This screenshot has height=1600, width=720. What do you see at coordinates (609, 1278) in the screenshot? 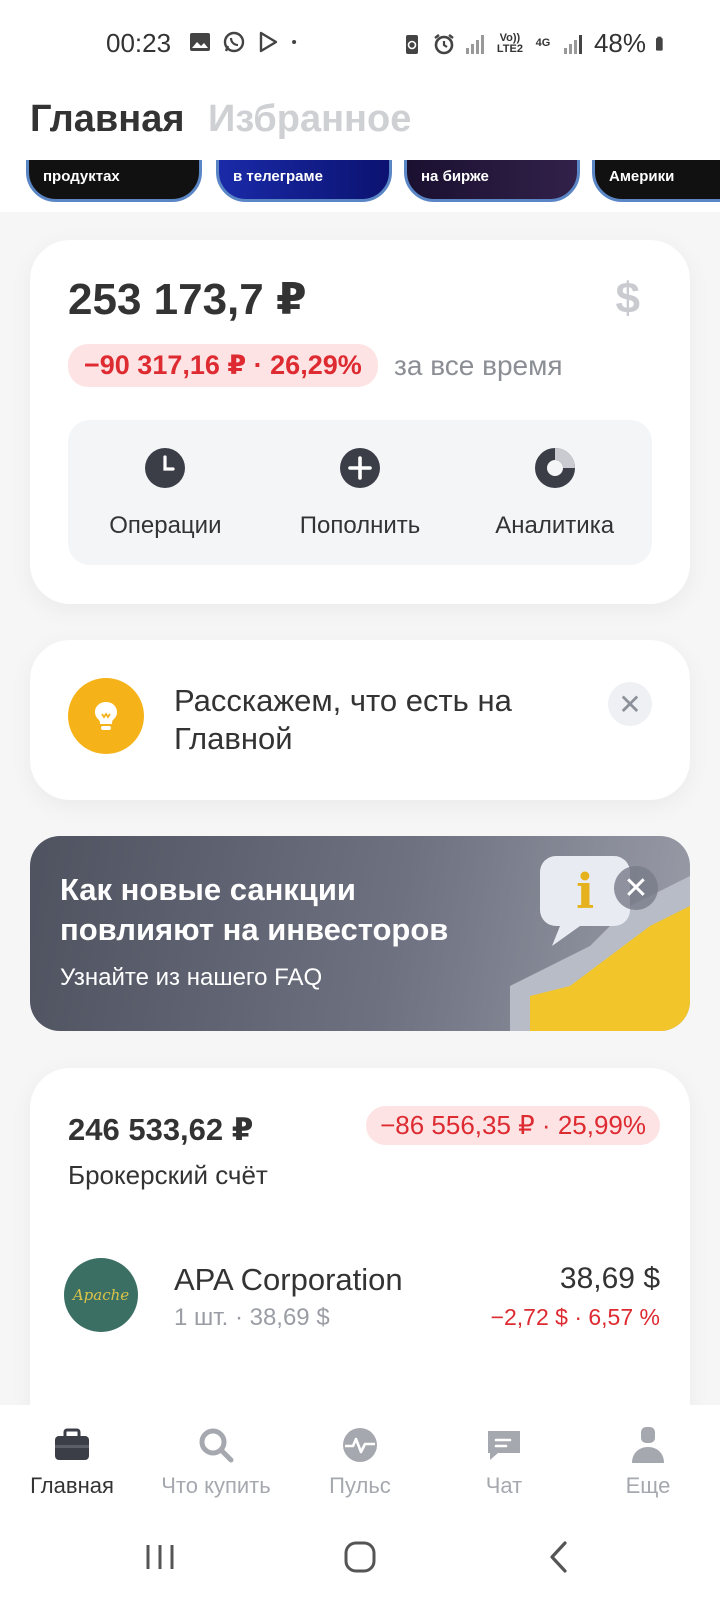
I see `asset-price: 38,69 $` at bounding box center [609, 1278].